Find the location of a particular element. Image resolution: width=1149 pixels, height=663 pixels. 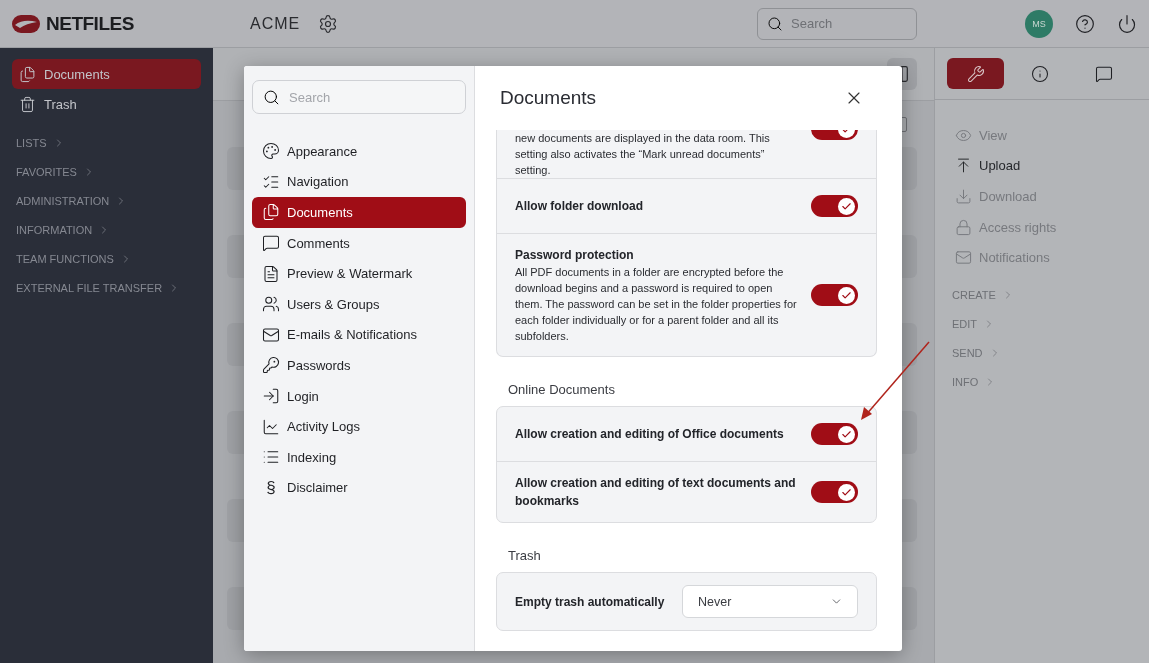

help-icon is located at coordinates (1085, 23).